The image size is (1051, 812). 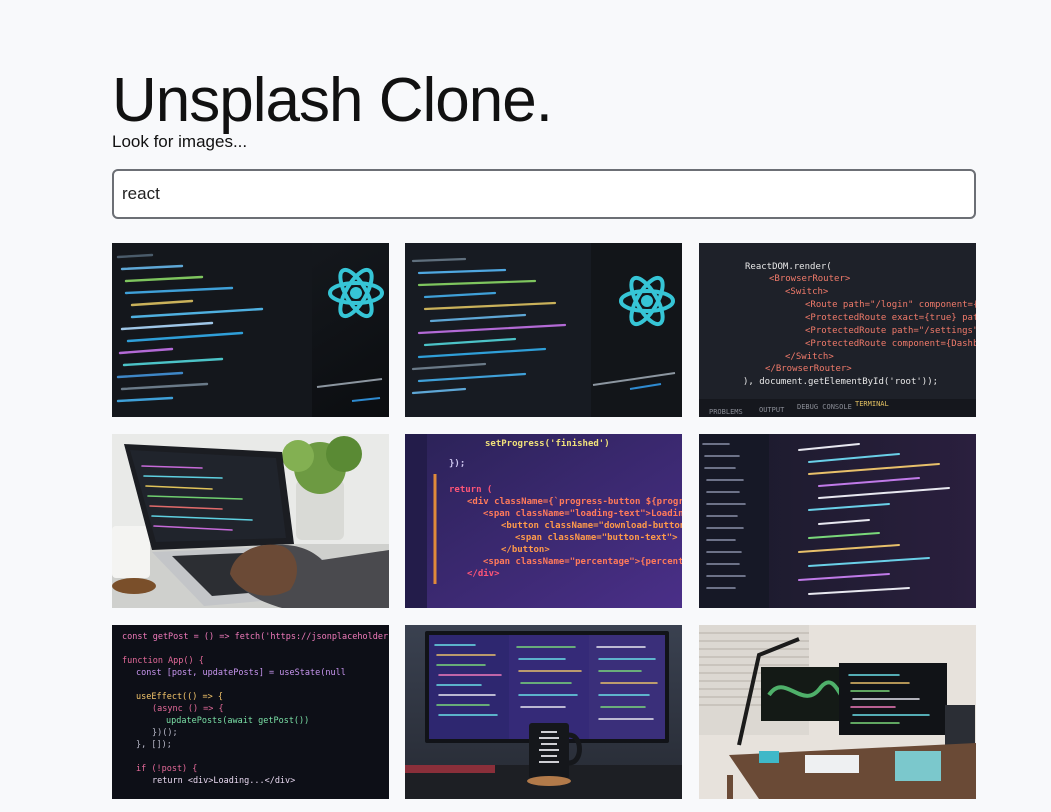 I want to click on code-text: updatePosts(await getPost()), so click(x=237, y=721).